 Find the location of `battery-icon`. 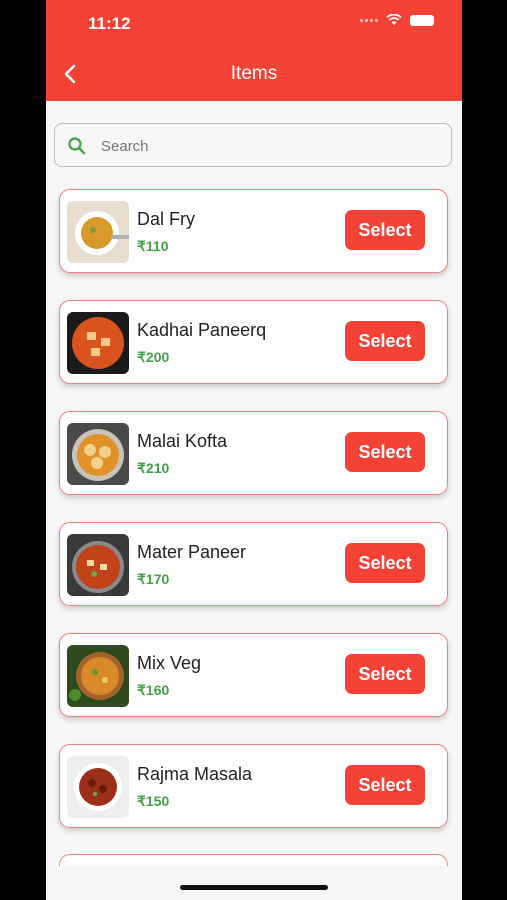

battery-icon is located at coordinates (422, 20).